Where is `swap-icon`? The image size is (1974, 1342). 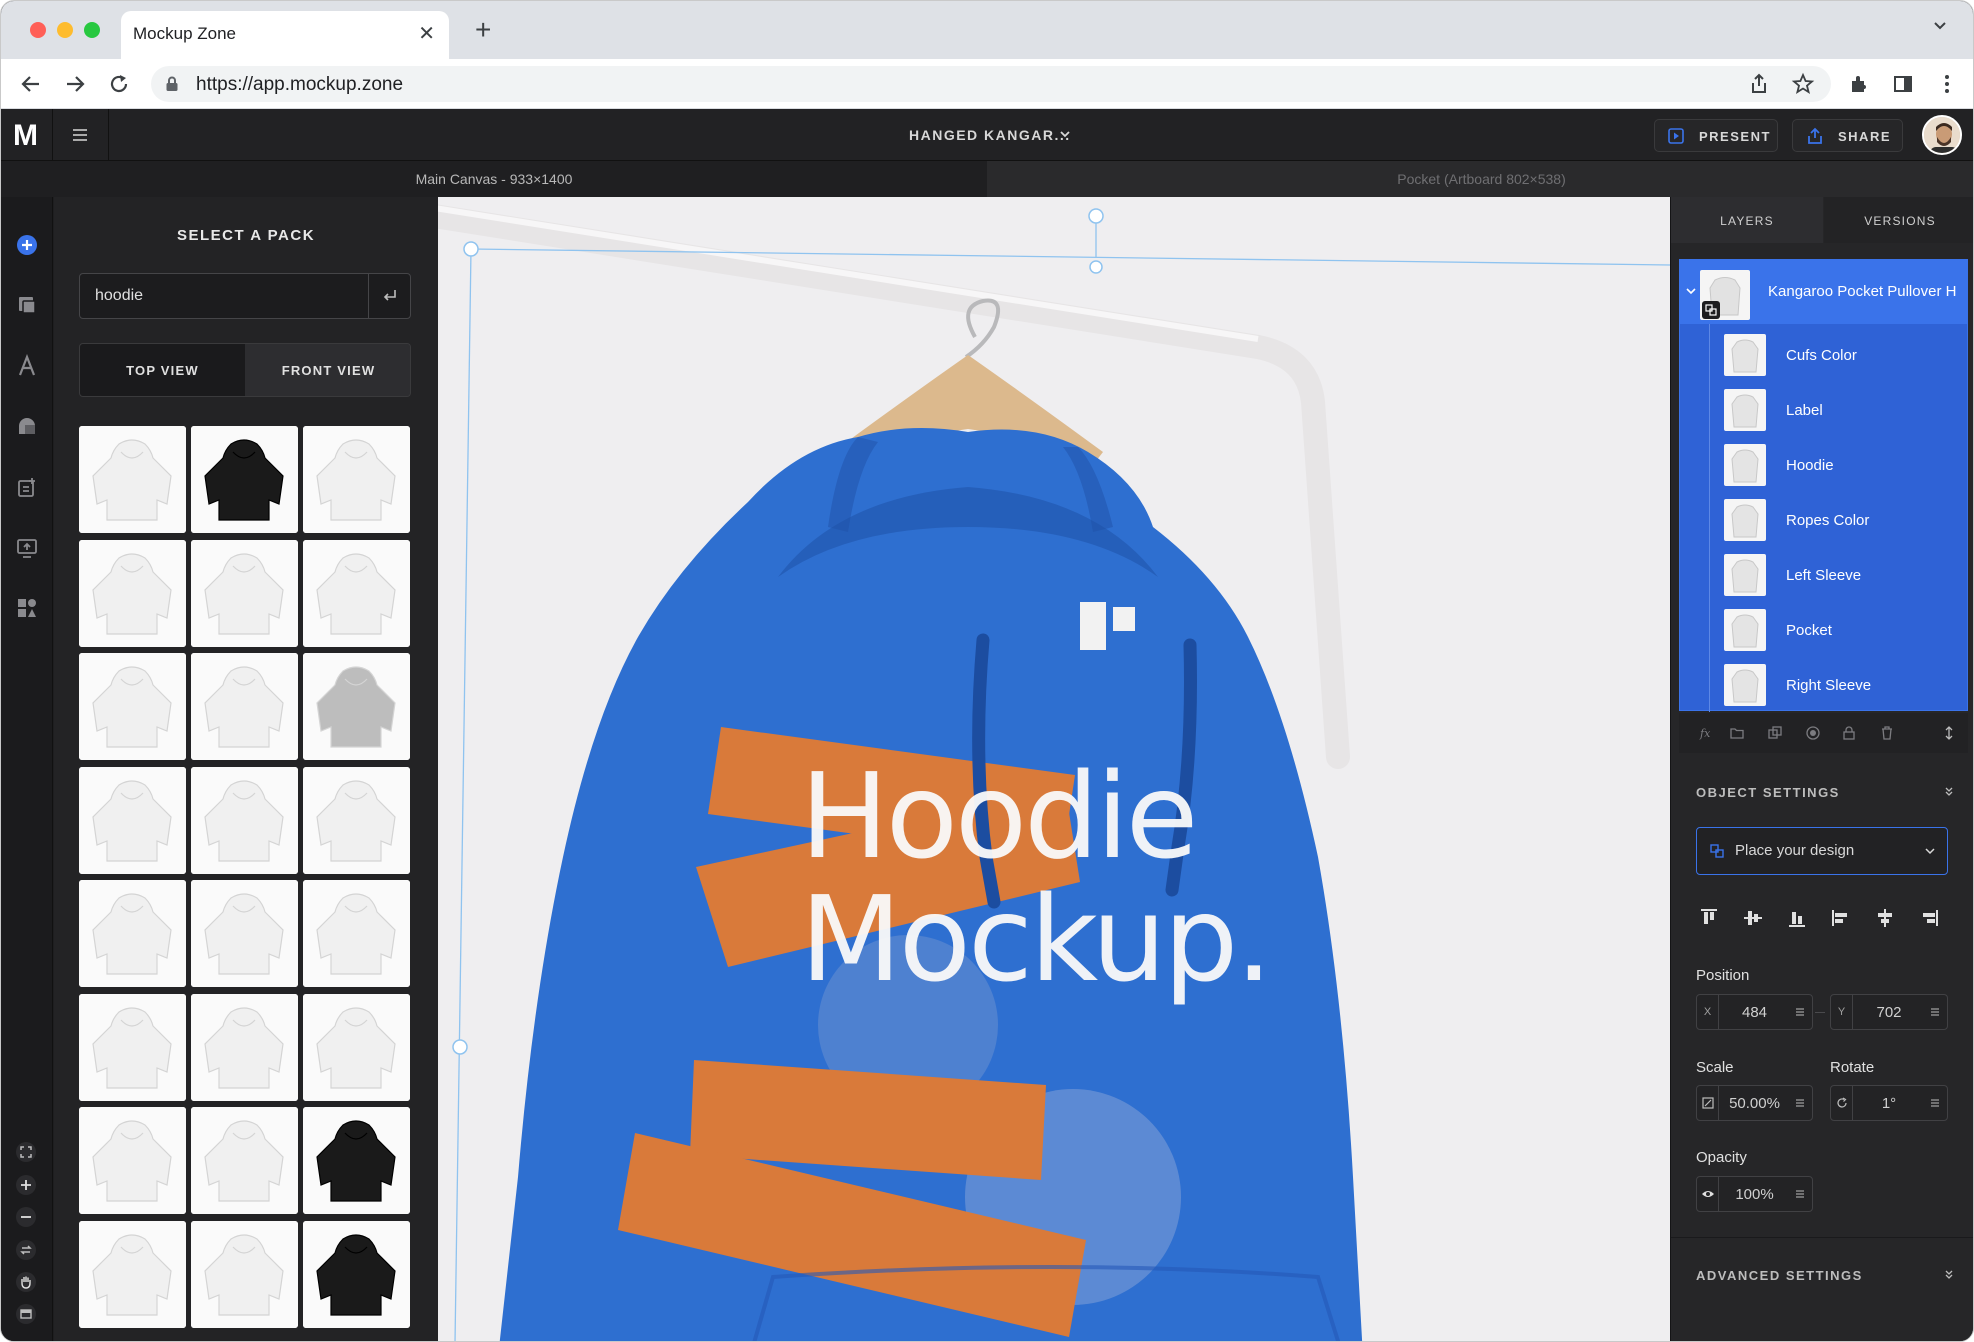 swap-icon is located at coordinates (26, 1250).